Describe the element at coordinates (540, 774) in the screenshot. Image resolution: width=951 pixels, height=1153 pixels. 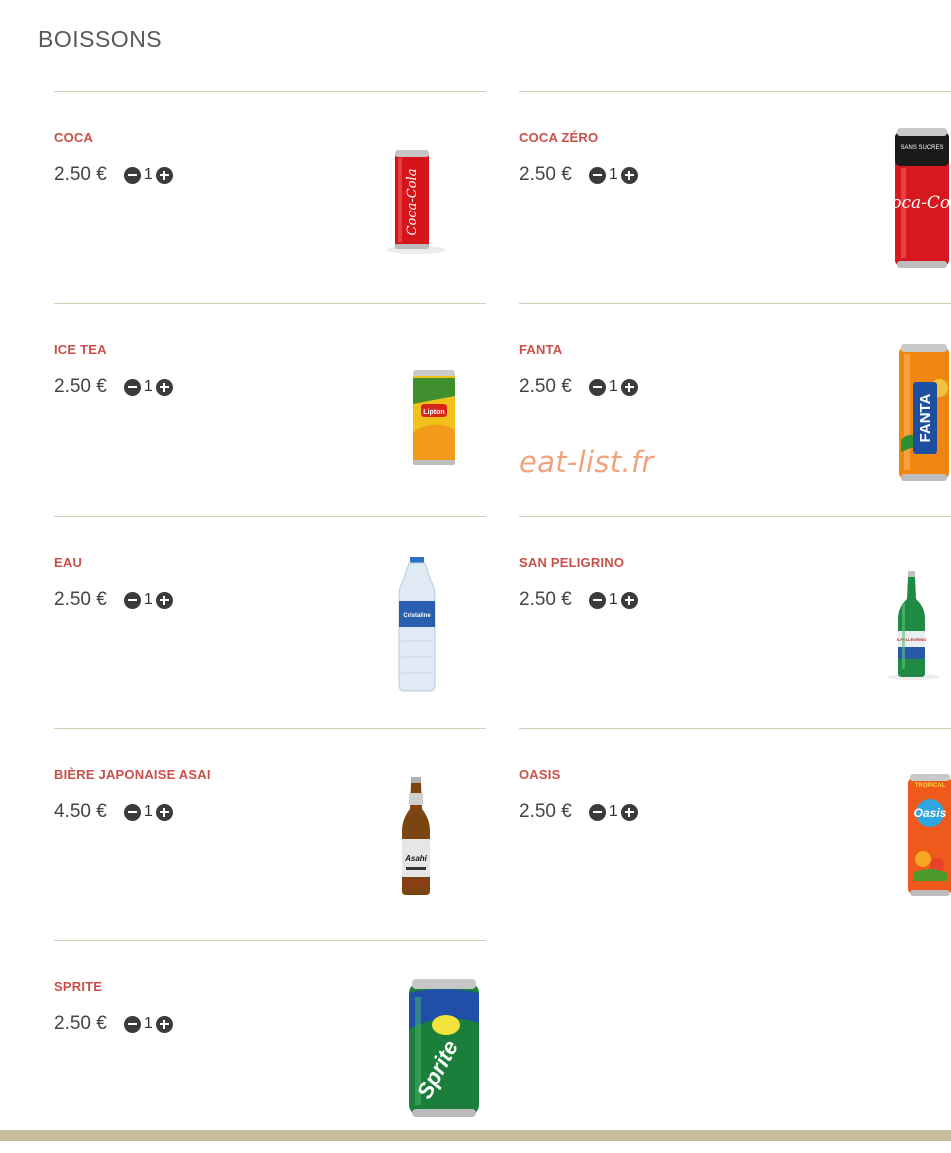
I see `item-name: OASIS` at that location.